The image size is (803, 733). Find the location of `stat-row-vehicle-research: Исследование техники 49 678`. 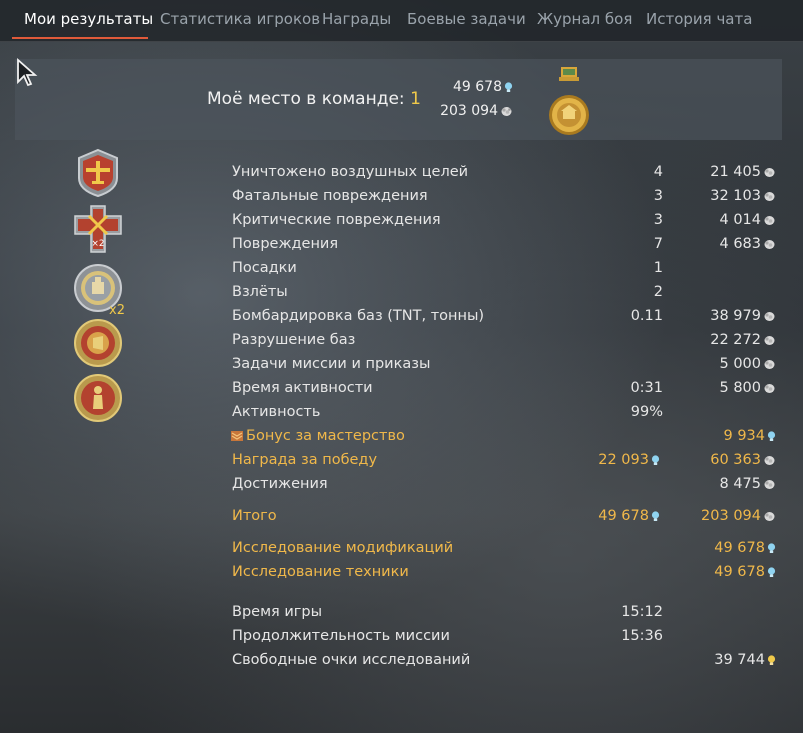

stat-row-vehicle-research: Исследование техники 49 678 is located at coordinates (401, 572).